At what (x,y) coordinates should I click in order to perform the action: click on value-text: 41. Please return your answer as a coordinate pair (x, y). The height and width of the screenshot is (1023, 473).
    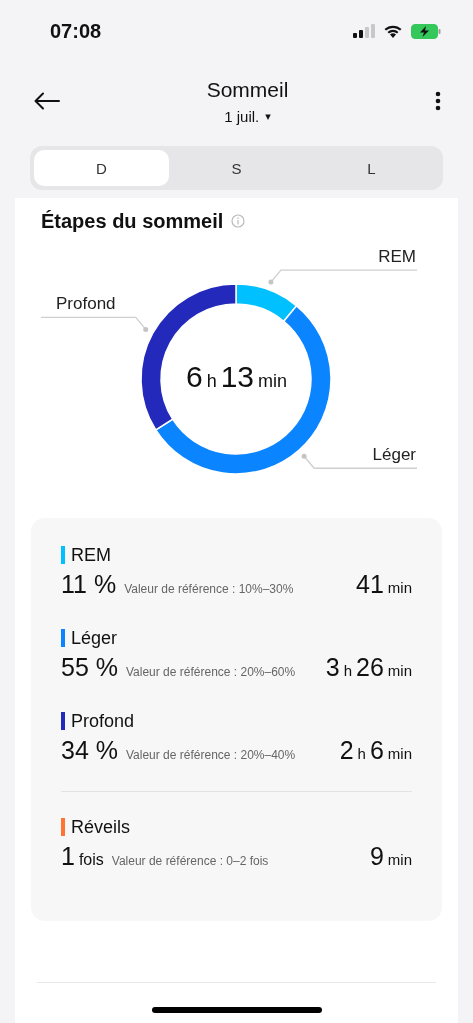
    Looking at the image, I should click on (370, 584).